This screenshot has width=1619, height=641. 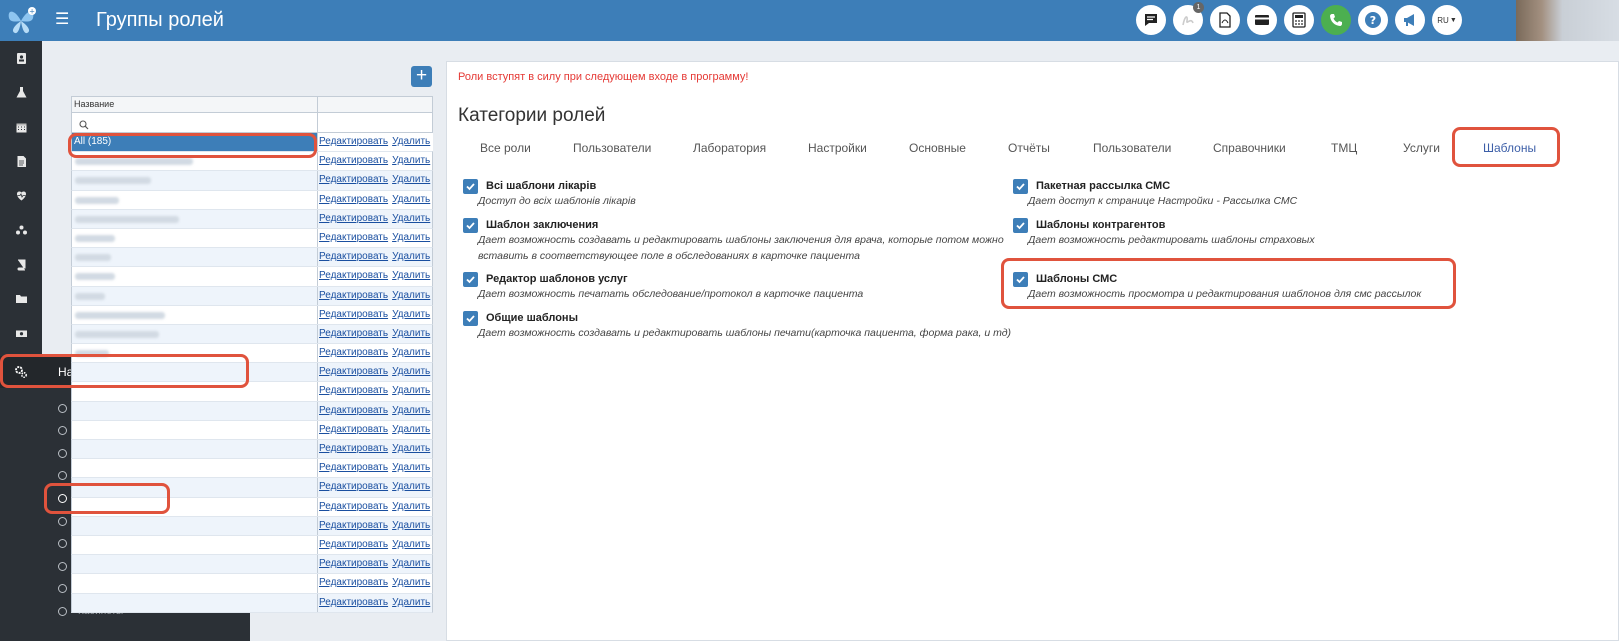 What do you see at coordinates (937, 148) in the screenshot?
I see `category-tab: Основные` at bounding box center [937, 148].